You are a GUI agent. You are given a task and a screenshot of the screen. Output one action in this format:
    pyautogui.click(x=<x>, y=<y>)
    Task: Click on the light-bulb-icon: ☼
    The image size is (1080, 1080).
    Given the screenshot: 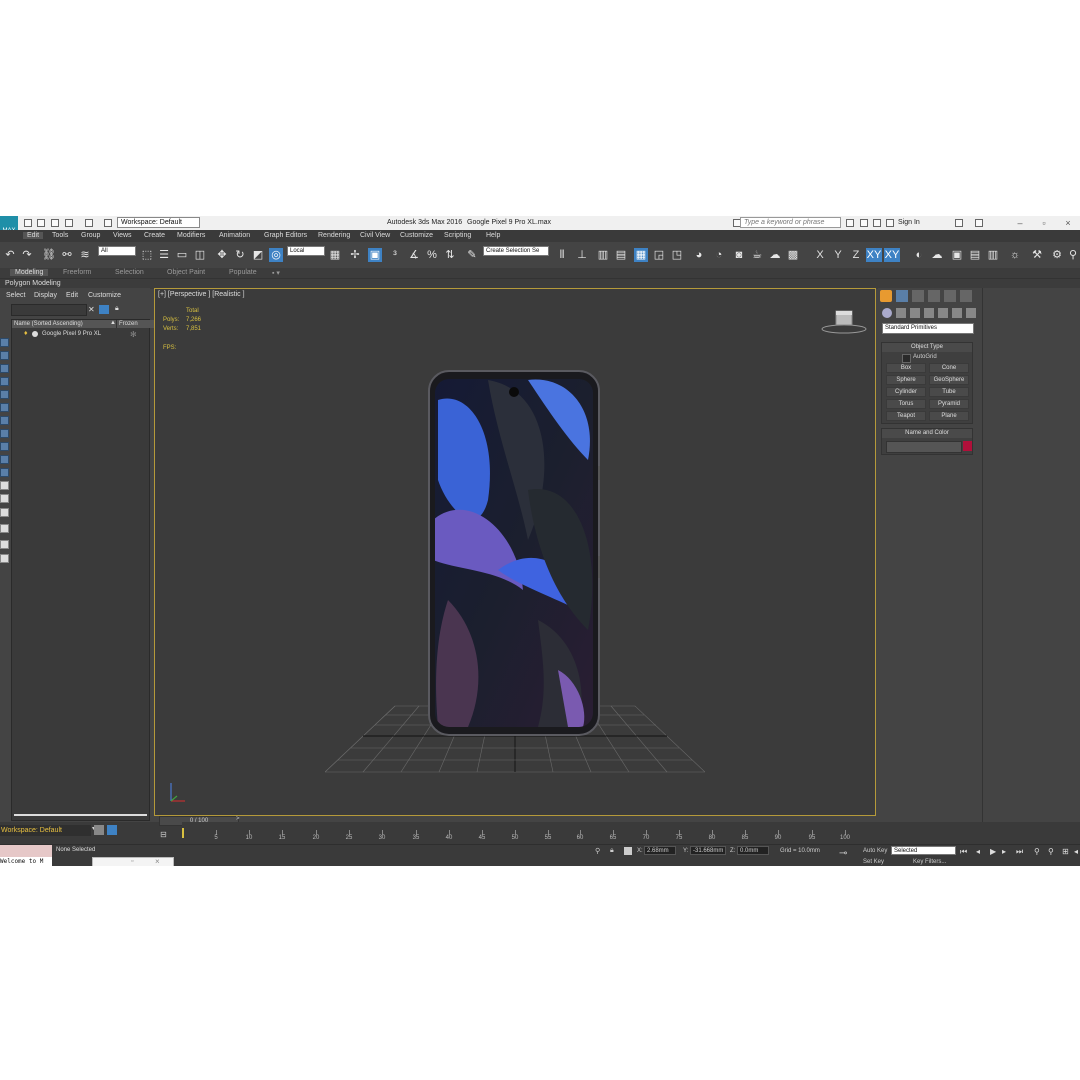 What is the action you would take?
    pyautogui.click(x=1015, y=255)
    